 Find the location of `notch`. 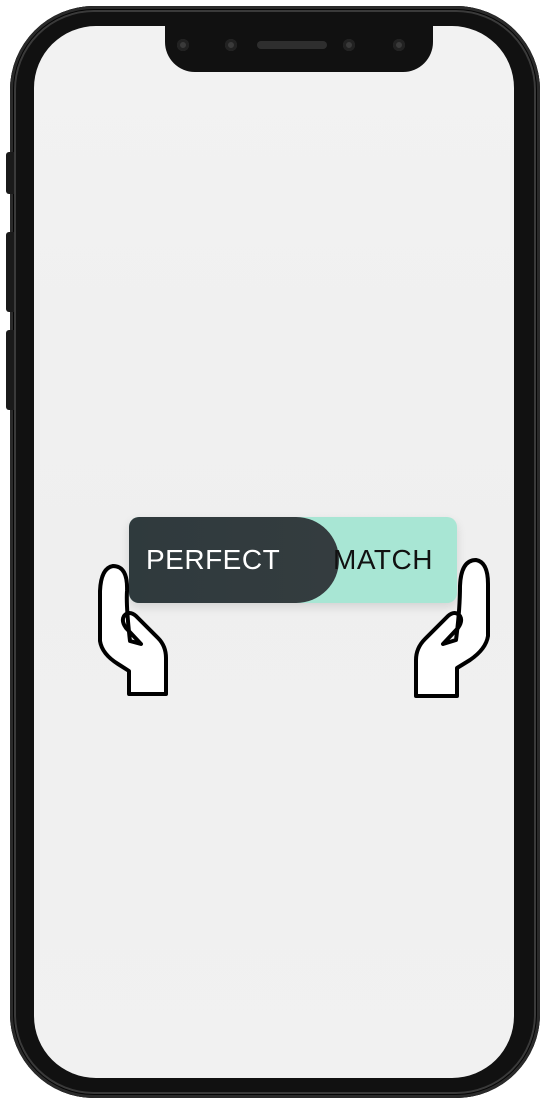

notch is located at coordinates (299, 49).